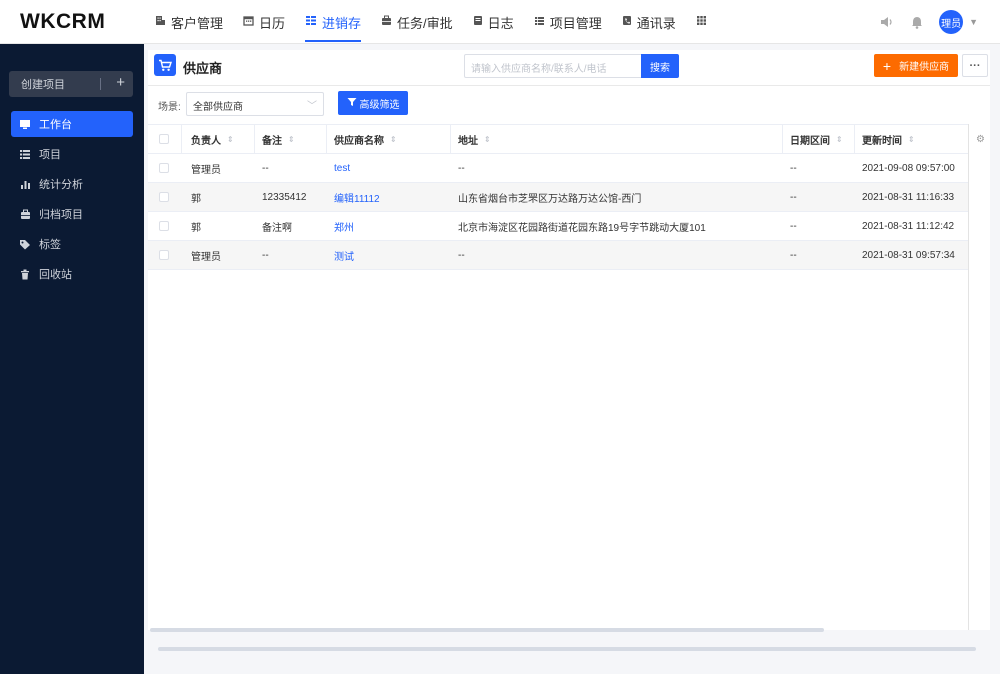 This screenshot has height=674, width=1000. I want to click on sidebar-item-statistics: 统计分析, so click(72, 184).